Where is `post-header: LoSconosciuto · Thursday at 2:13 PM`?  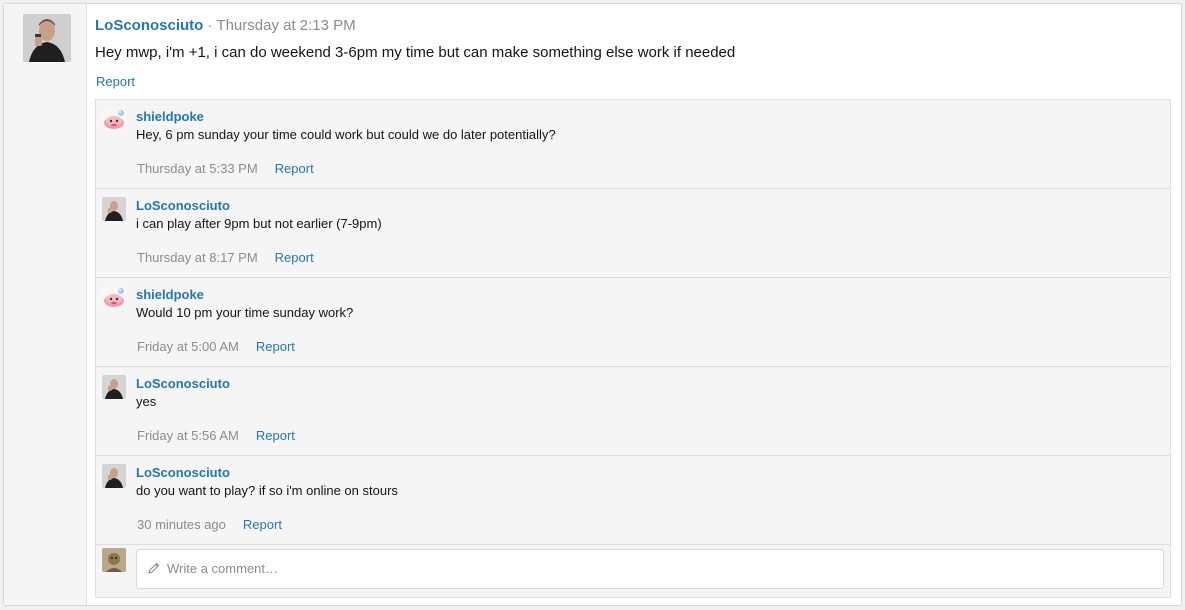 post-header: LoSconosciuto · Thursday at 2:13 PM is located at coordinates (225, 26).